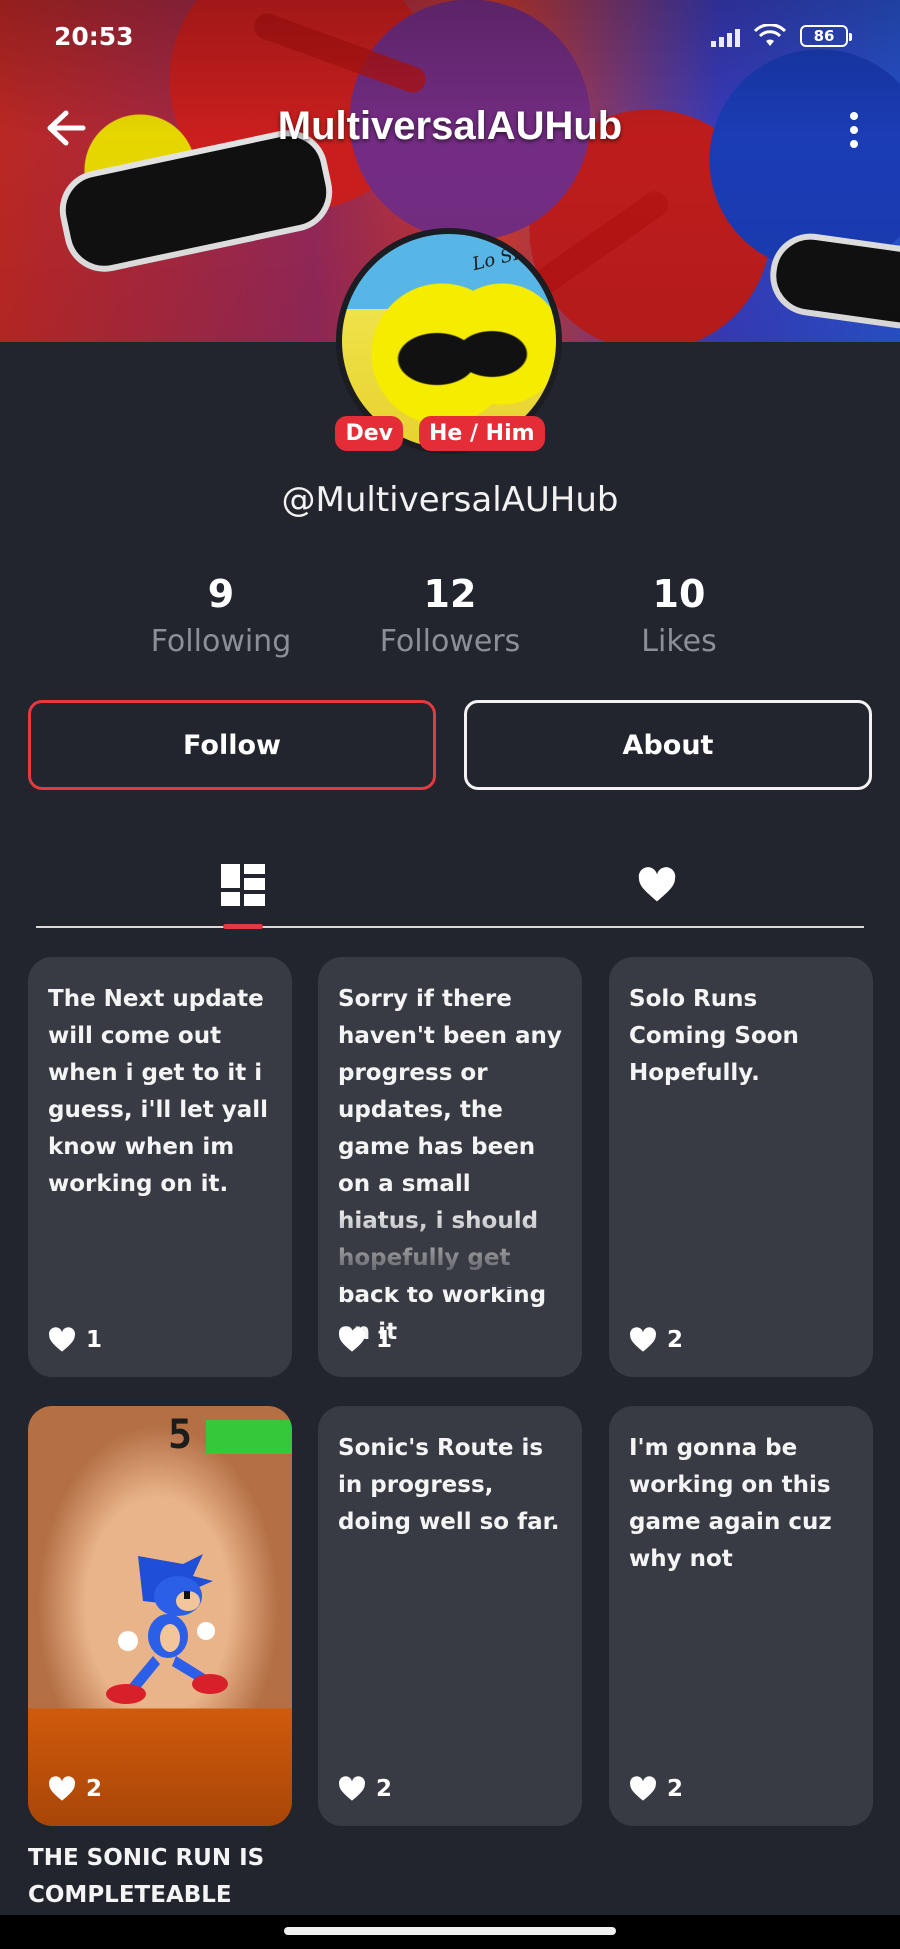  What do you see at coordinates (679, 594) in the screenshot?
I see `stat-value: 10` at bounding box center [679, 594].